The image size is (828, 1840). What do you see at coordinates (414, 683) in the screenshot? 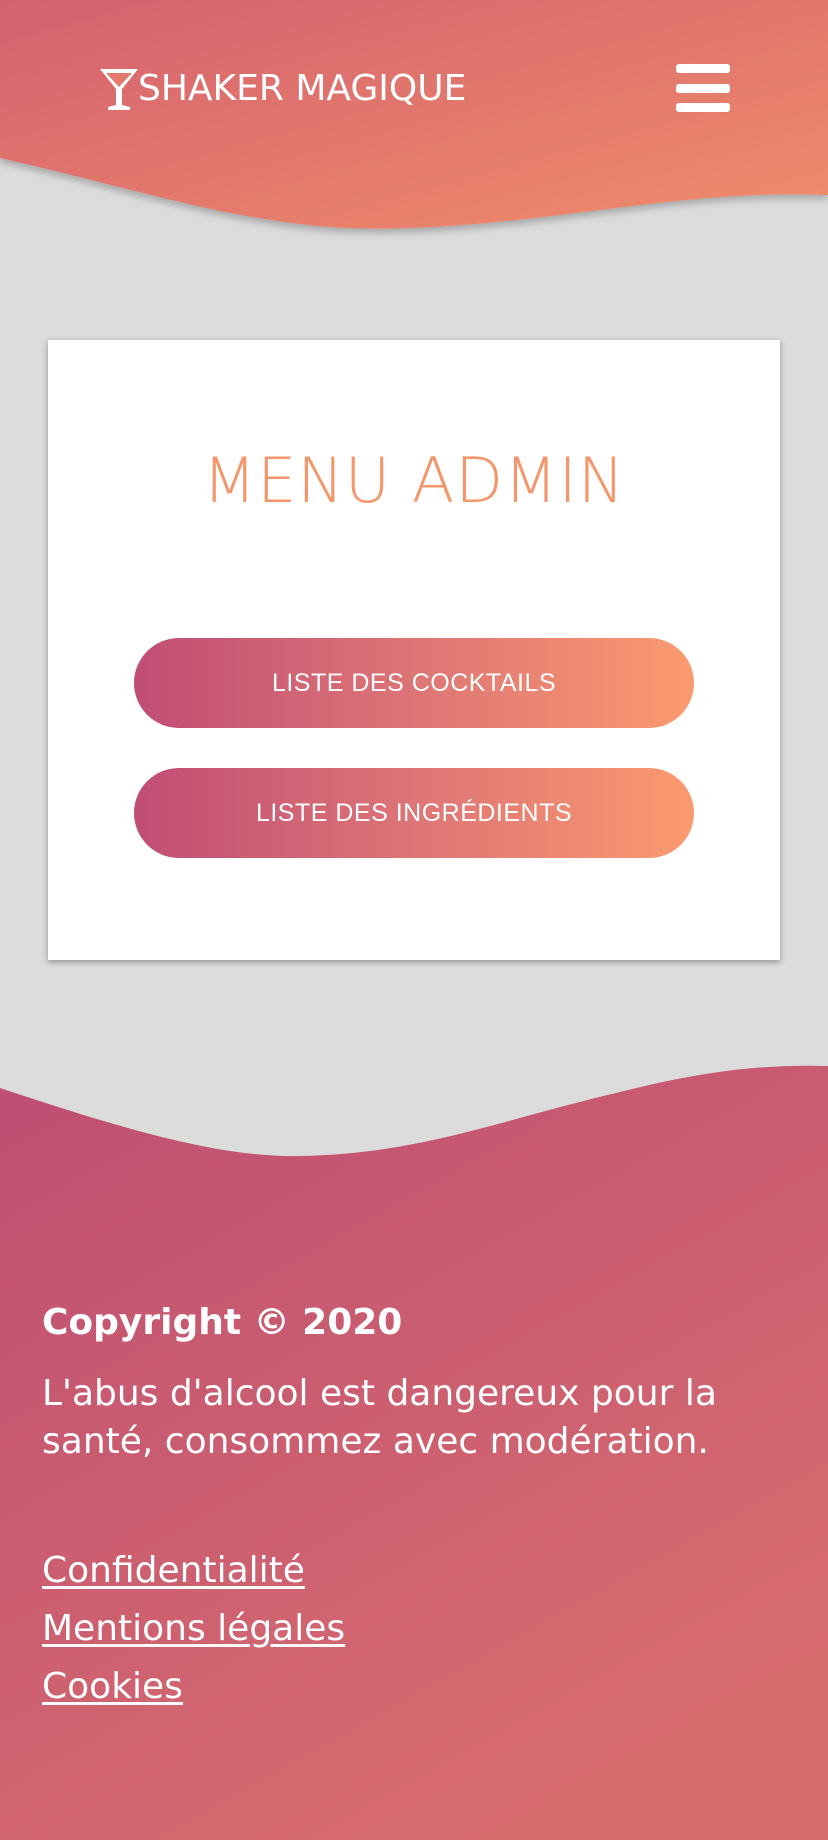
I see `cocktails-list-button: LISTE DES COCKTAILS` at bounding box center [414, 683].